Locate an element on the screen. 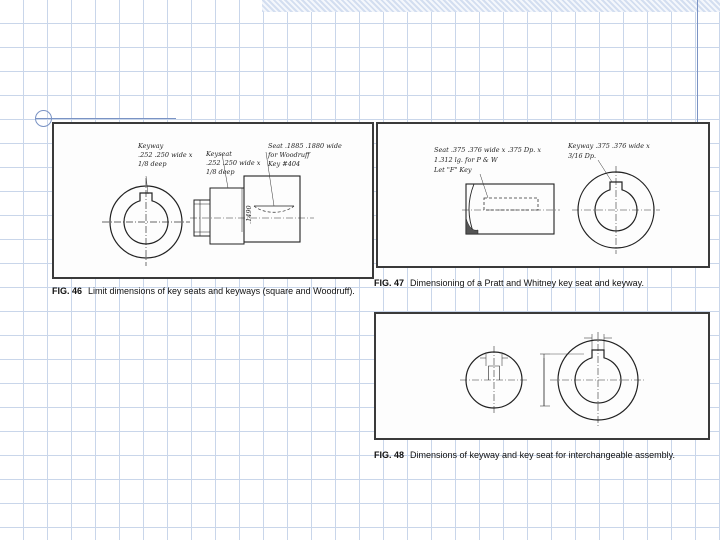 The height and width of the screenshot is (540, 720). fig46-number: FIG. 46 is located at coordinates (67, 291).